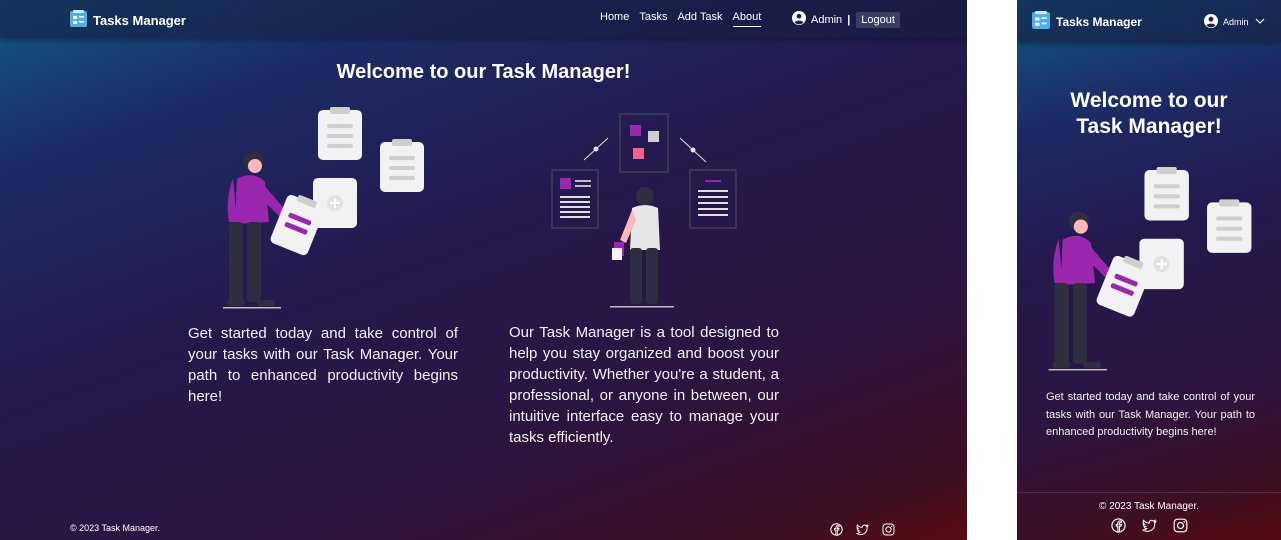  What do you see at coordinates (645, 210) in the screenshot?
I see `productivity-illustration` at bounding box center [645, 210].